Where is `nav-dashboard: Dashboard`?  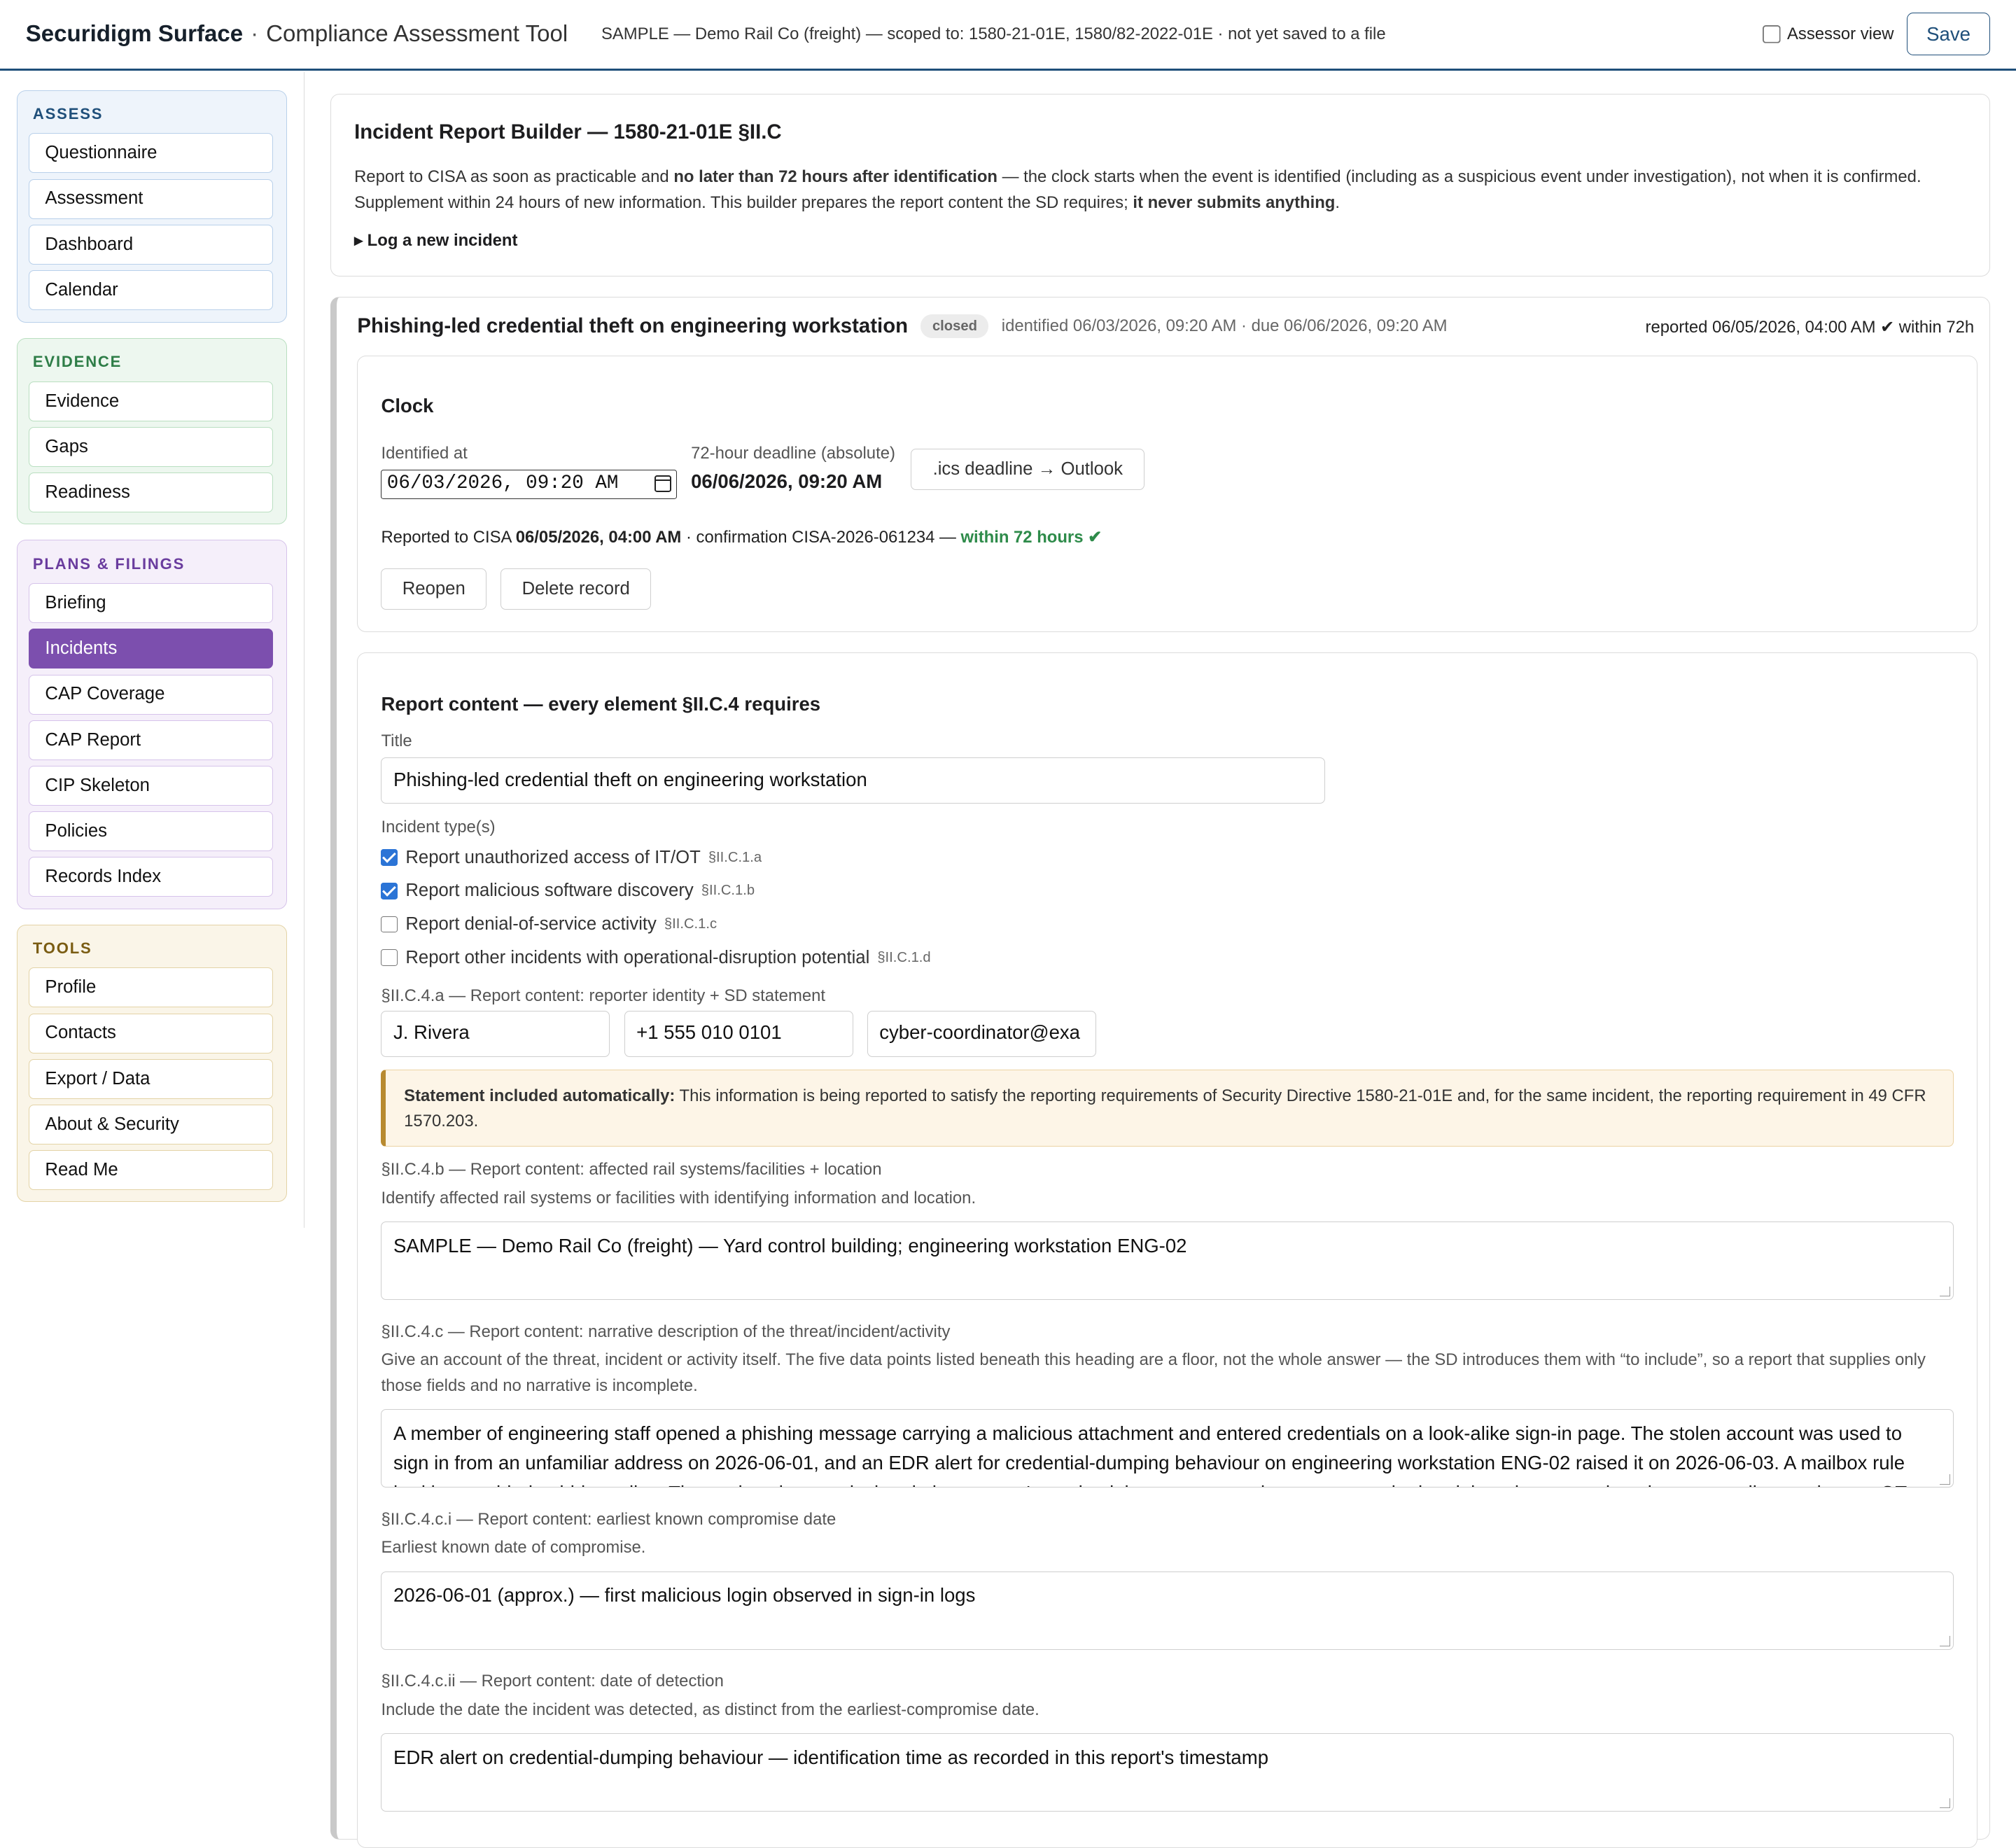
nav-dashboard: Dashboard is located at coordinates (151, 244).